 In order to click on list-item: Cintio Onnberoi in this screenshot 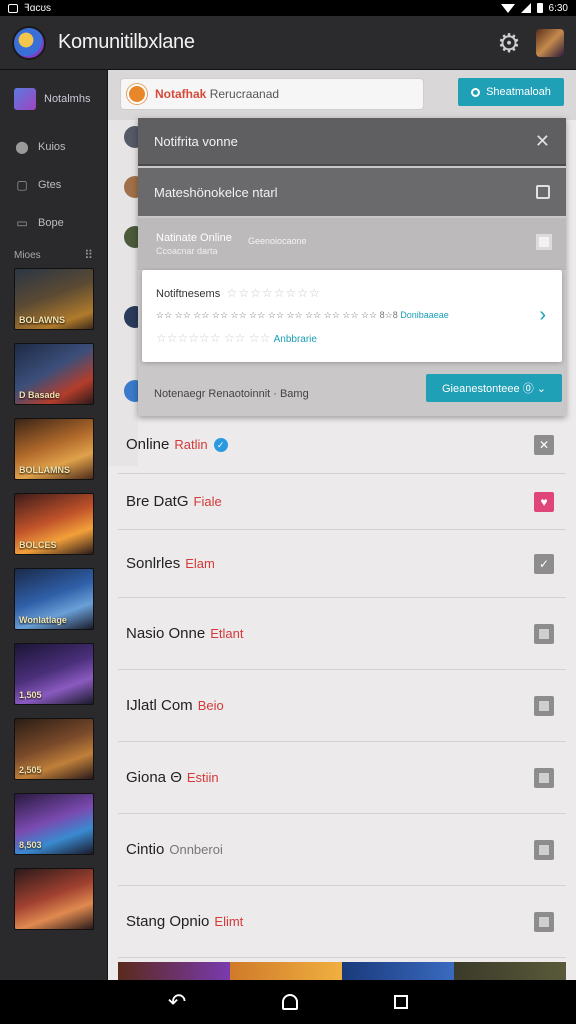, I will do `click(342, 850)`.